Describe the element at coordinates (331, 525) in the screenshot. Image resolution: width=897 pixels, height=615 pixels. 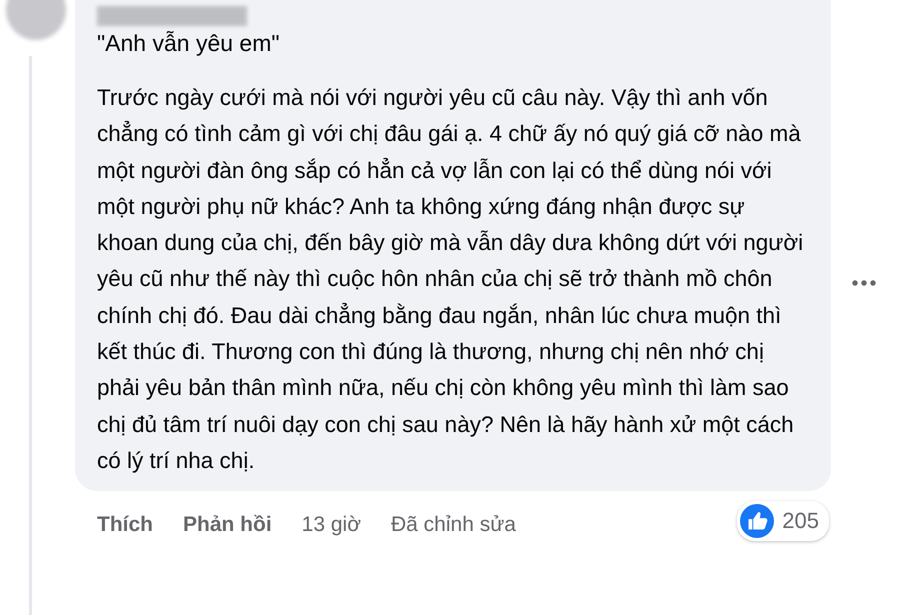
I see `comment-meta: 13 giờ` at that location.